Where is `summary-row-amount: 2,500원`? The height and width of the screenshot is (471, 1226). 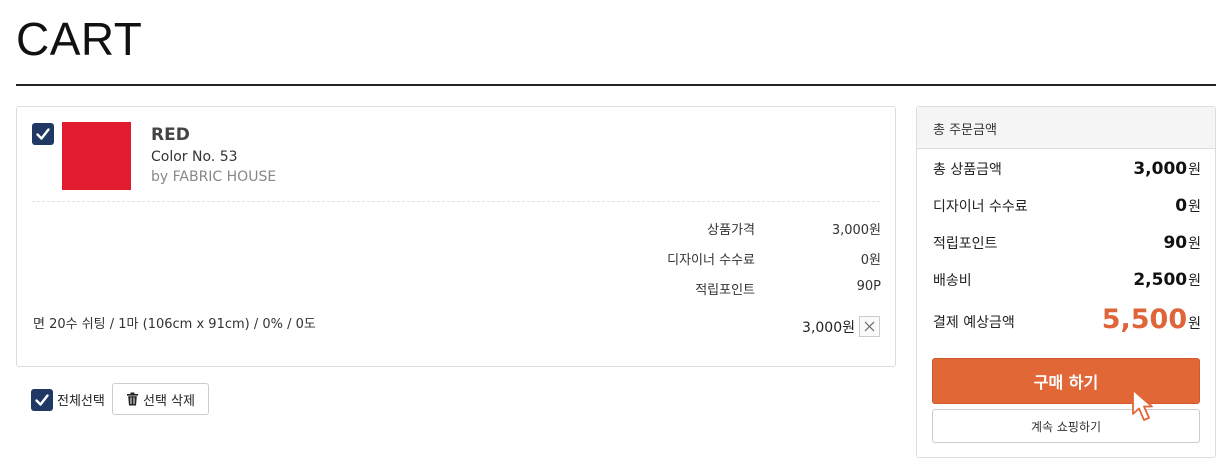
summary-row-amount: 2,500원 is located at coordinates (1167, 280).